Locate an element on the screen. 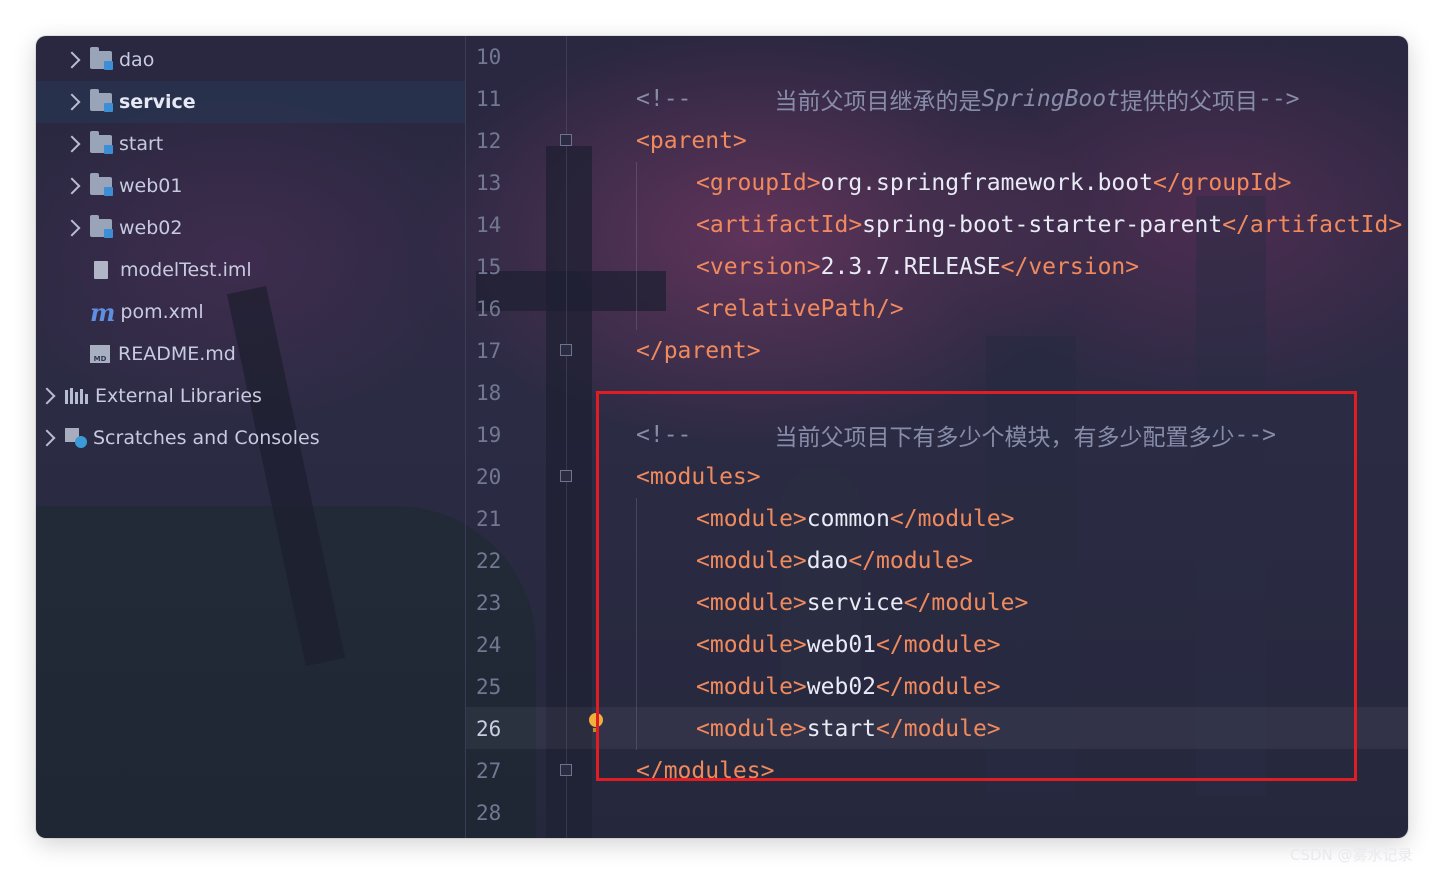  line-number: 10 is located at coordinates (489, 57).